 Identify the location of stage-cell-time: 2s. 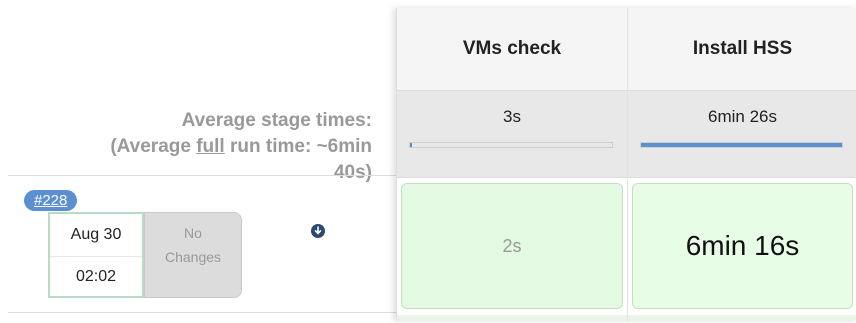
(512, 245).